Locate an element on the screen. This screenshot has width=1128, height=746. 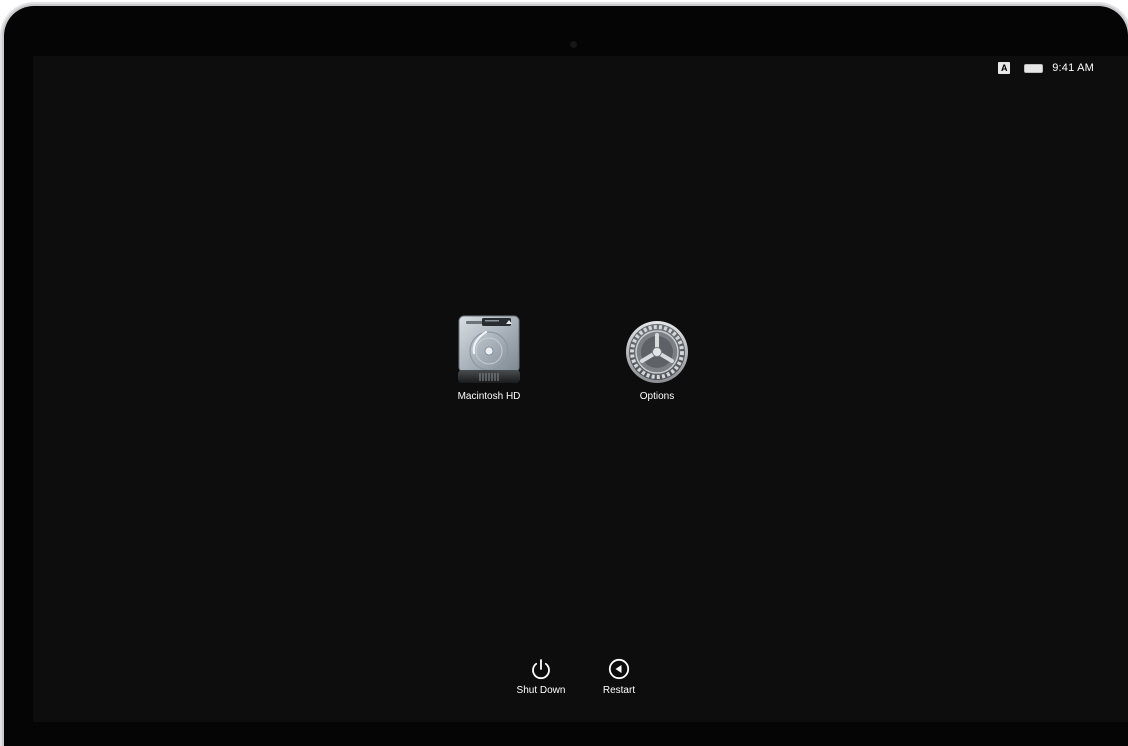
power-icon is located at coordinates (541, 669).